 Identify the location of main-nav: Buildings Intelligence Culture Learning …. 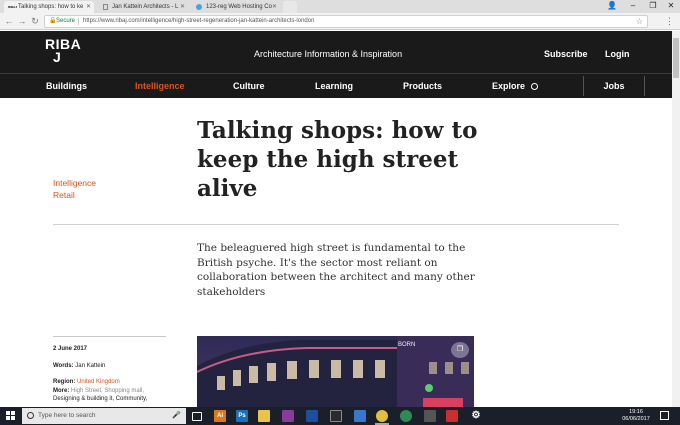
(340, 85).